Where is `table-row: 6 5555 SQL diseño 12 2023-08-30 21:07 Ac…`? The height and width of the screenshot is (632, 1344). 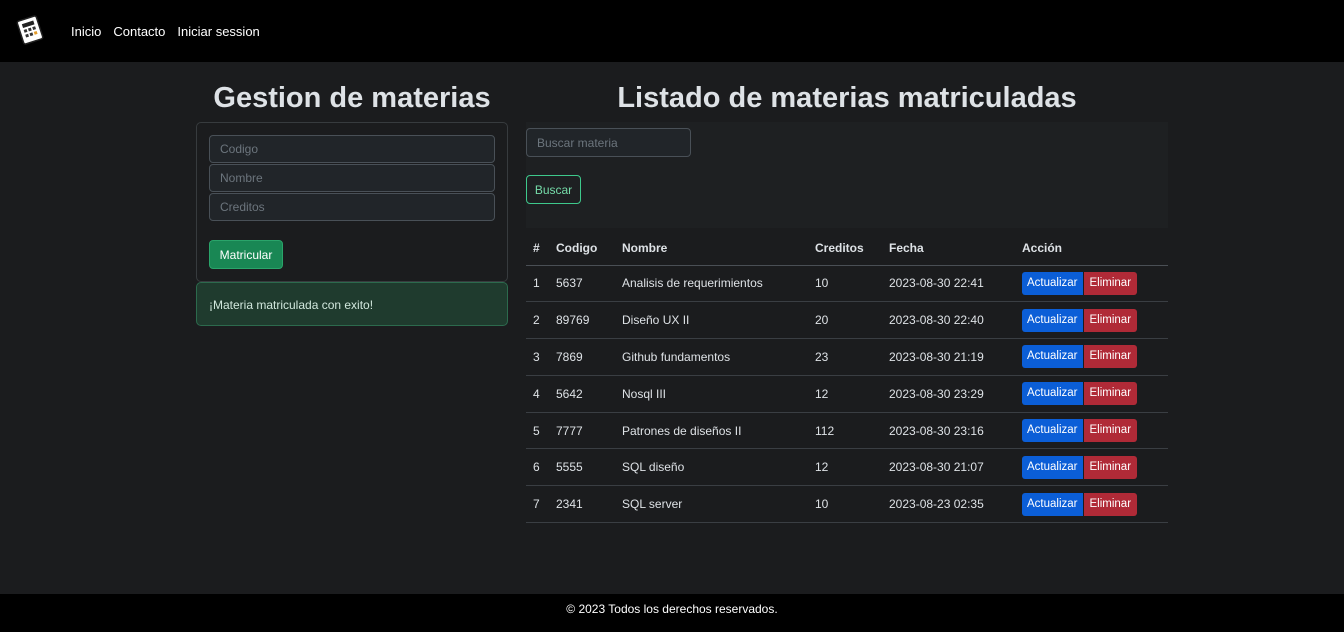 table-row: 6 5555 SQL diseño 12 2023-08-30 21:07 Ac… is located at coordinates (847, 467).